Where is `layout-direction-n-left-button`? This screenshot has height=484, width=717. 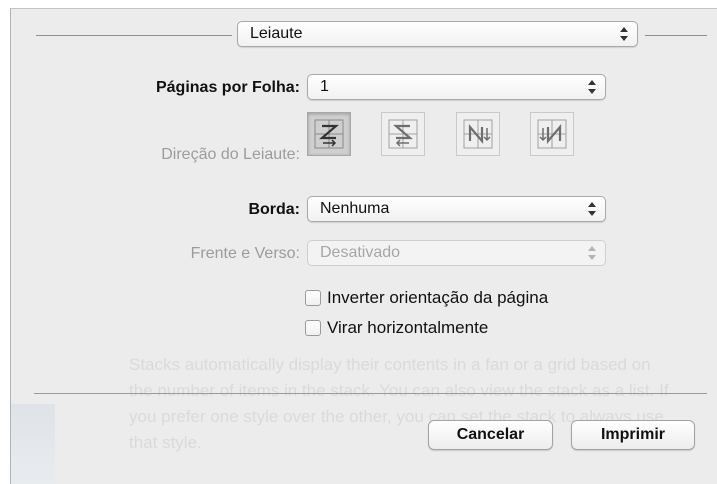 layout-direction-n-left-button is located at coordinates (552, 134).